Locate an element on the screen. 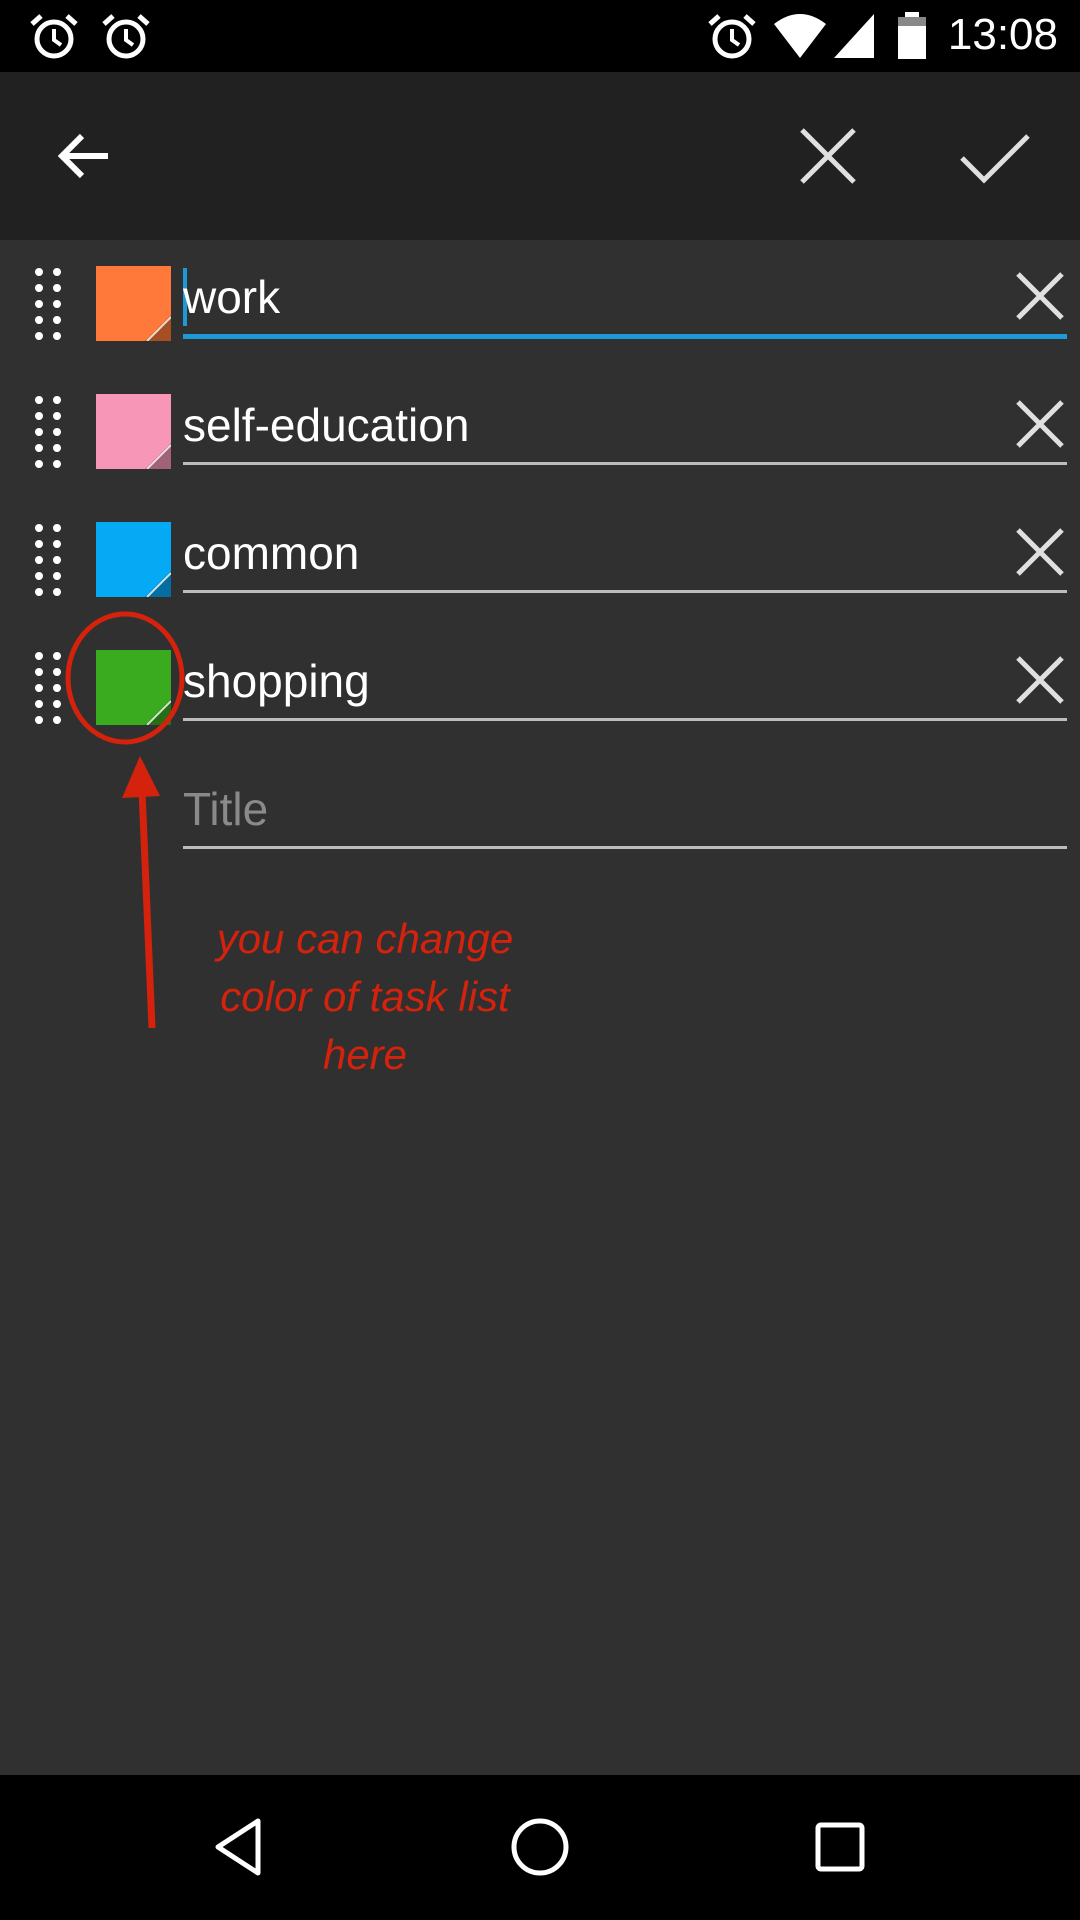 This screenshot has width=1080, height=1920. nav-back-button is located at coordinates (240, 1847).